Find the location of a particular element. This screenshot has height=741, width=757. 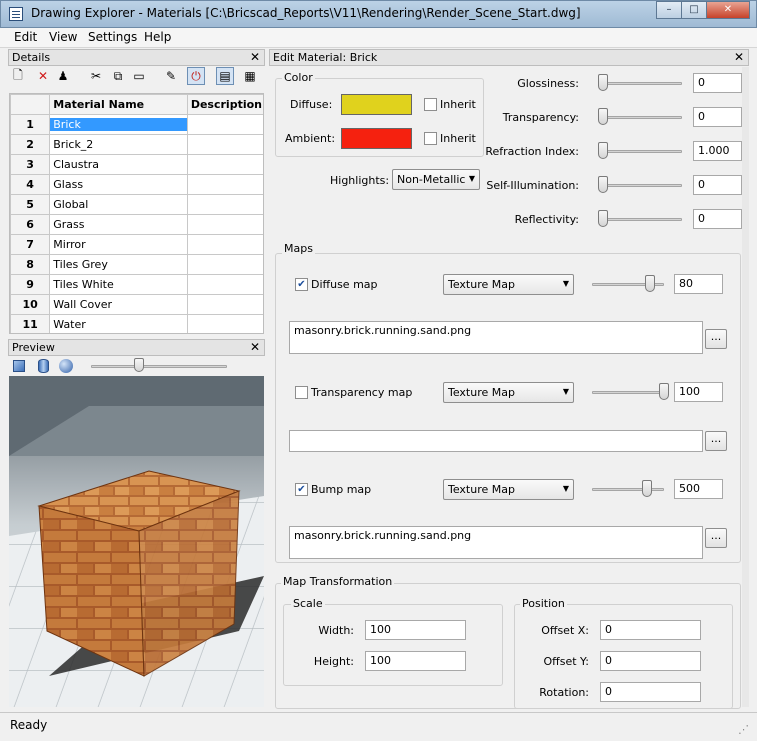

bump-map-amount-slider-thumb is located at coordinates (647, 488).